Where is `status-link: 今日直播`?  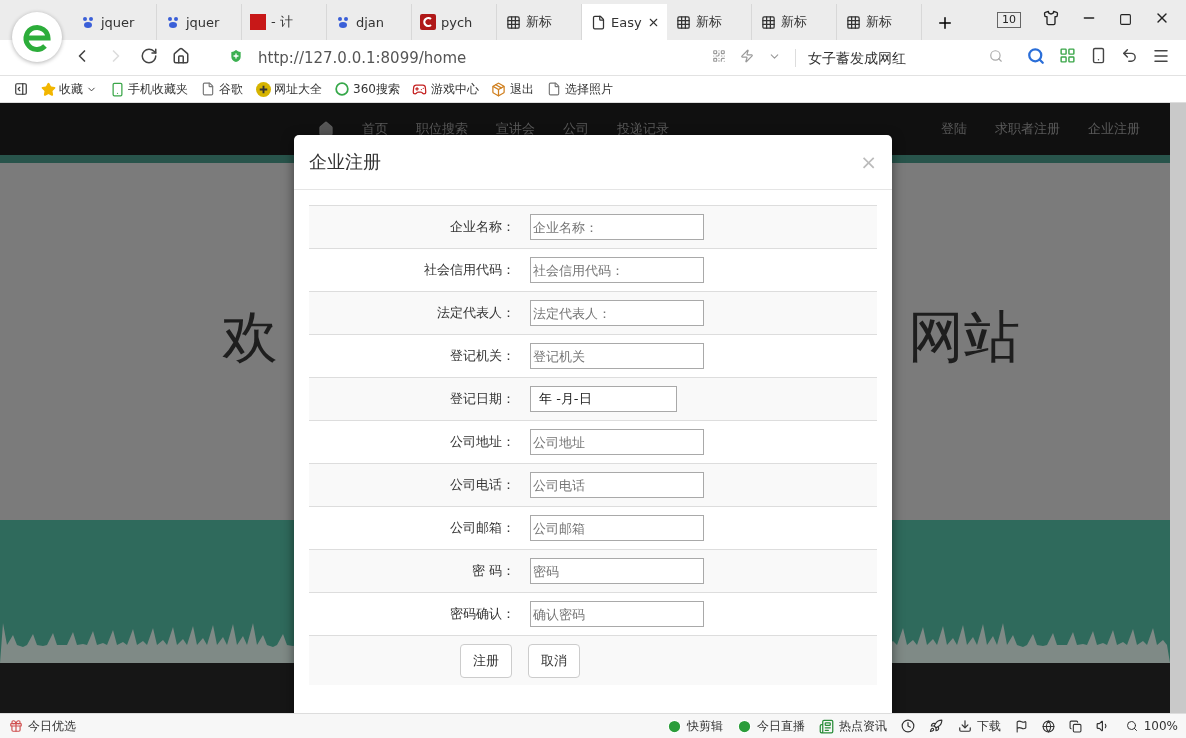
status-link: 今日直播 is located at coordinates (770, 726).